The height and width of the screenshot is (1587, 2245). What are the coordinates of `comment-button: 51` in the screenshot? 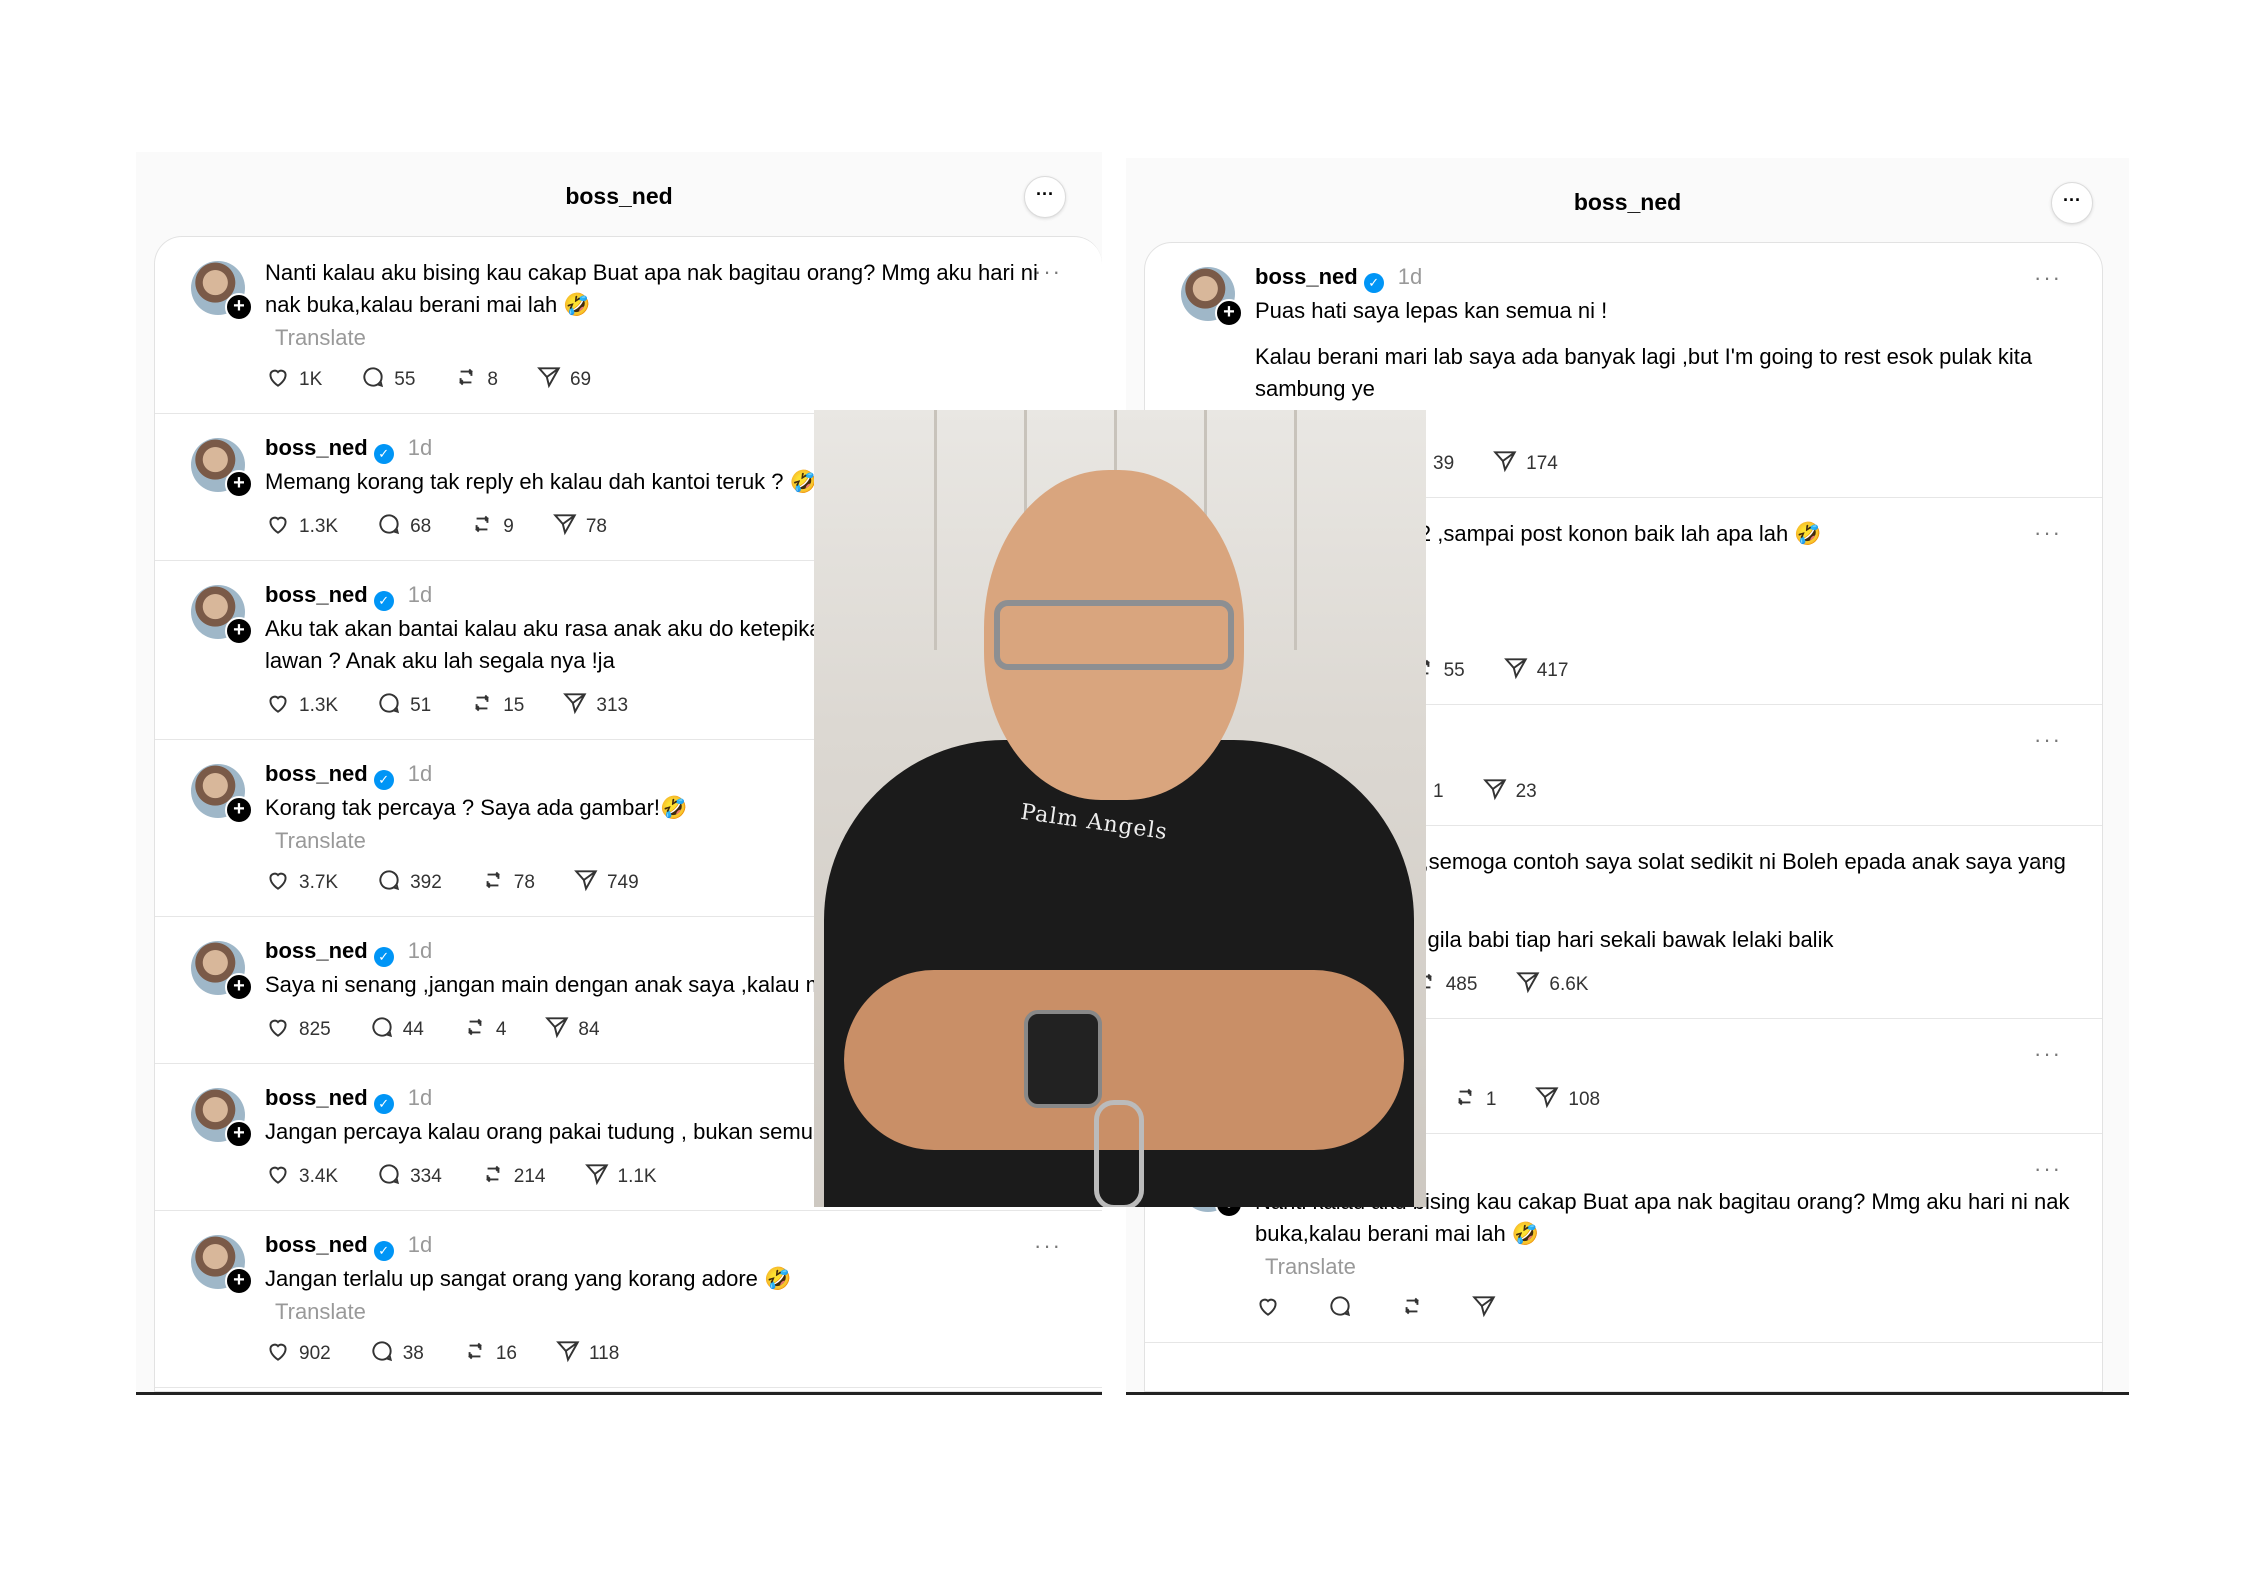 It's located at (403, 706).